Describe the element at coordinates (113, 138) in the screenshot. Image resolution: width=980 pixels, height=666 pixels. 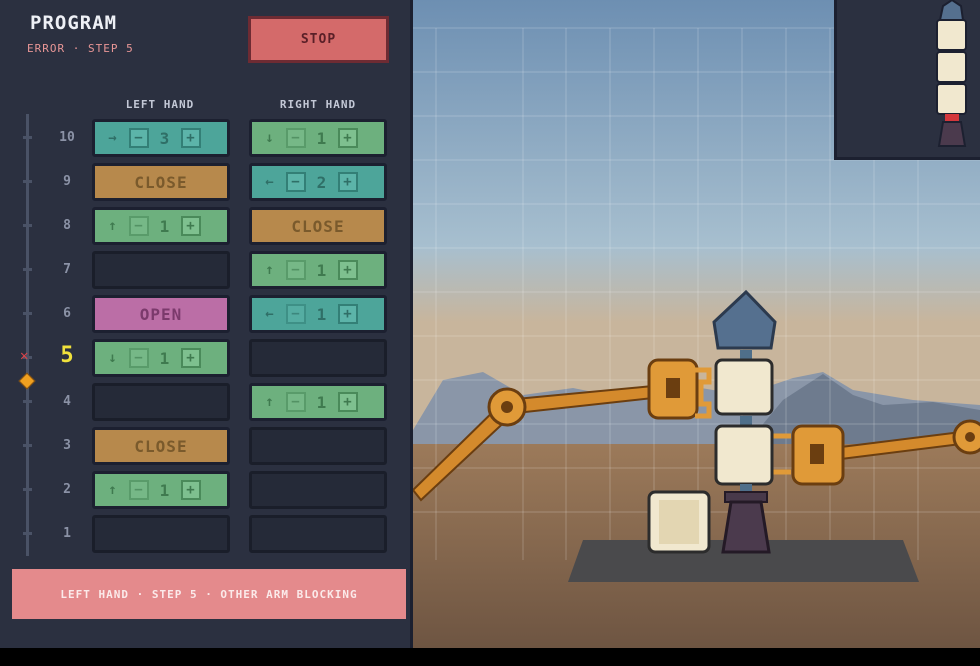
I see `arrow-right-icon: →` at that location.